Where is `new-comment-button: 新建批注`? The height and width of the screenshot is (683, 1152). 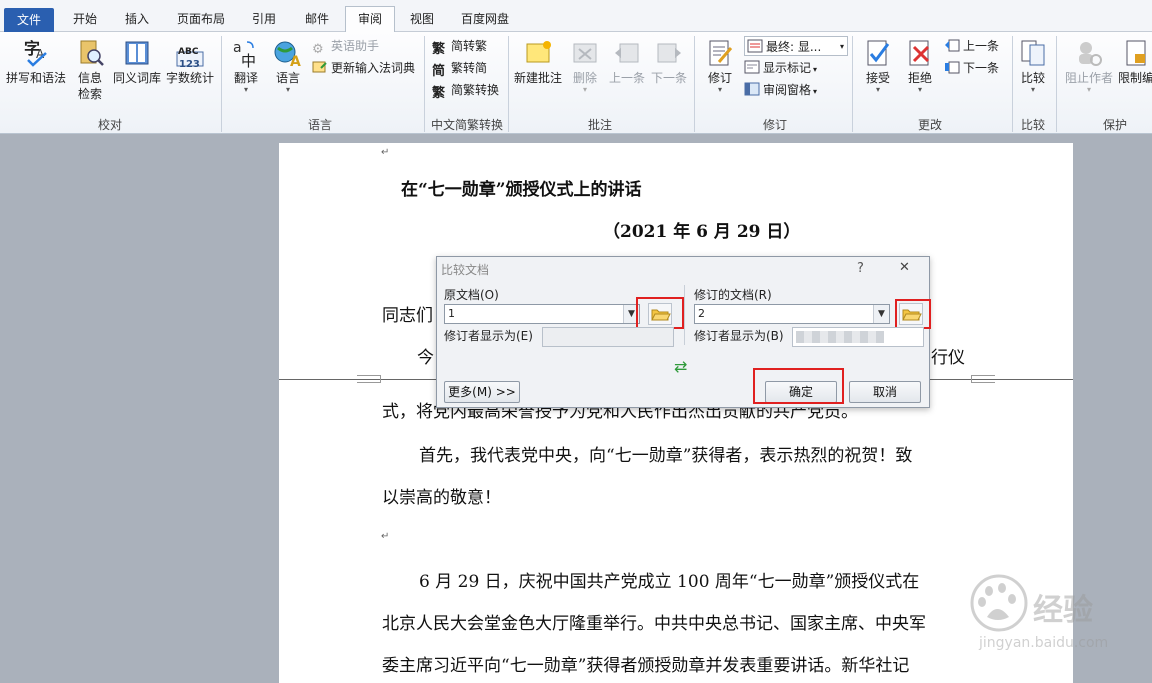 new-comment-button: 新建批注 is located at coordinates (538, 62).